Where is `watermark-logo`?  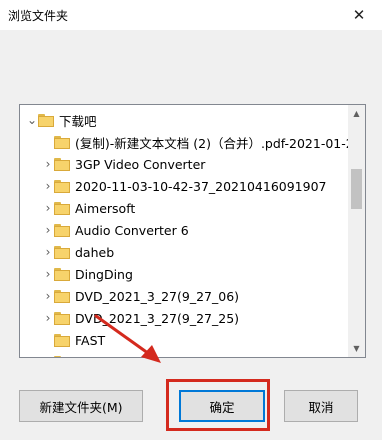 watermark-logo is located at coordinates (336, 411).